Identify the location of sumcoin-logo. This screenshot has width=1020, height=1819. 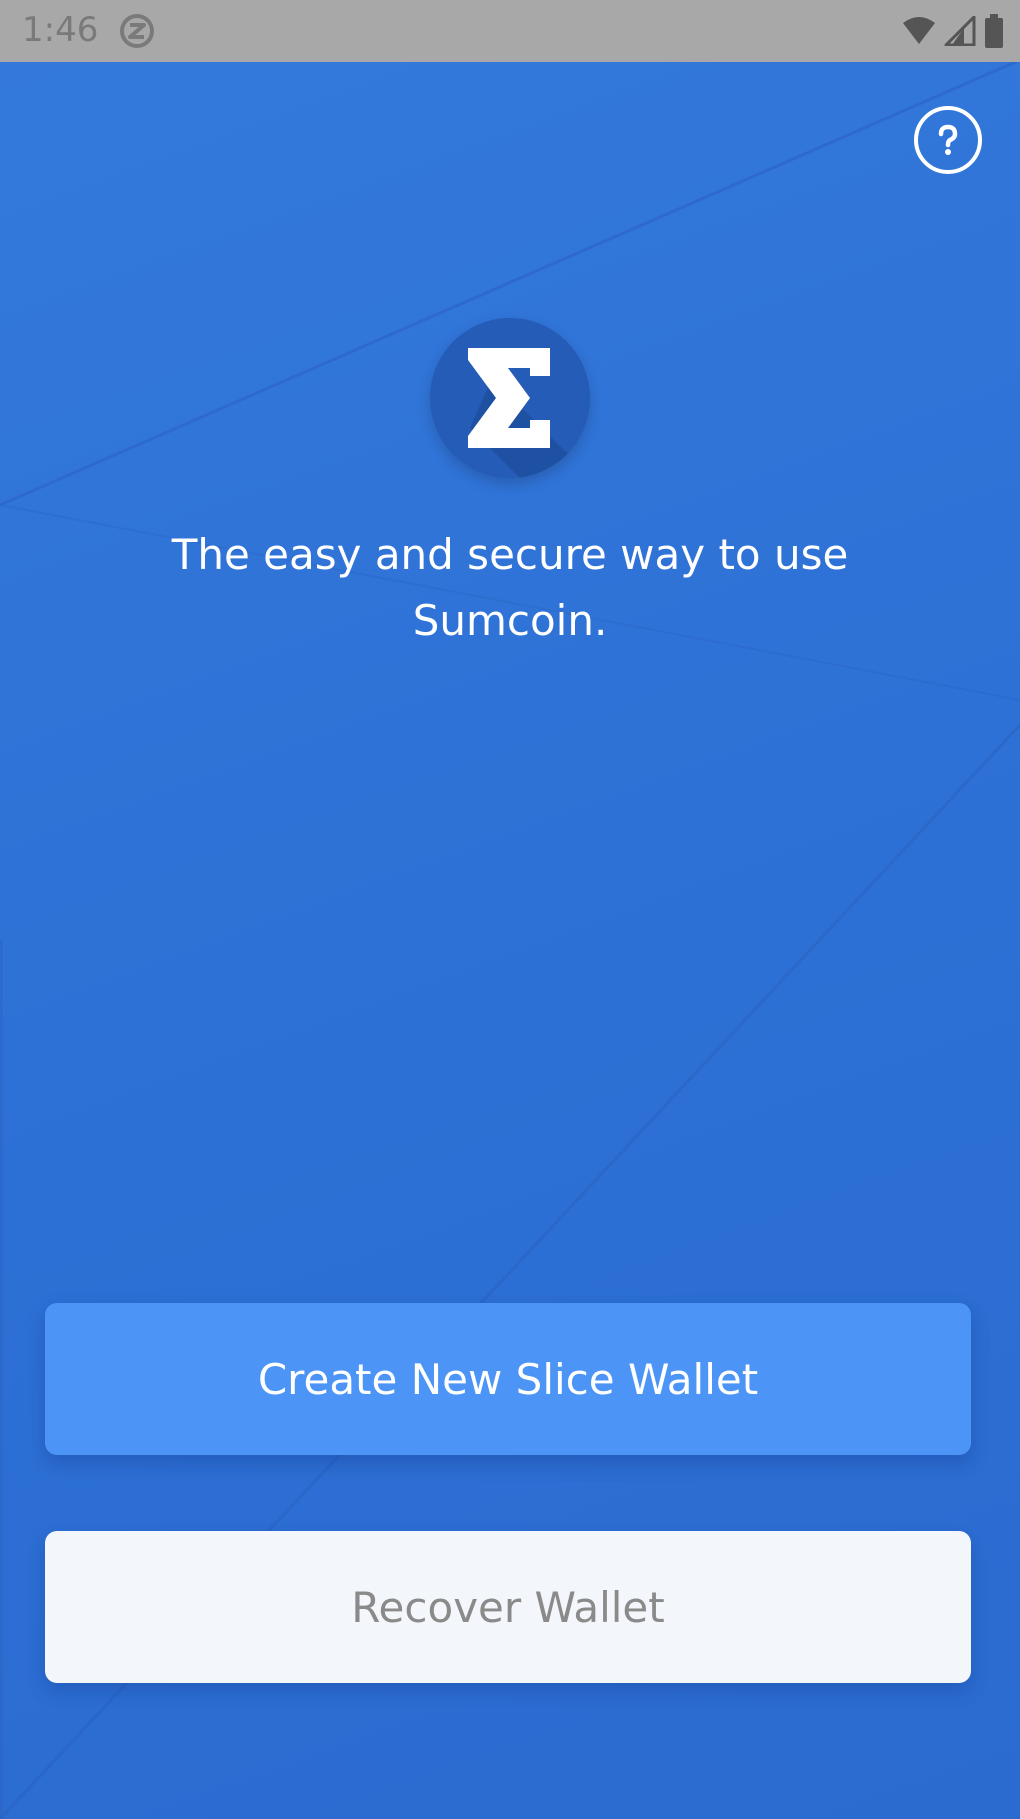
(510, 398).